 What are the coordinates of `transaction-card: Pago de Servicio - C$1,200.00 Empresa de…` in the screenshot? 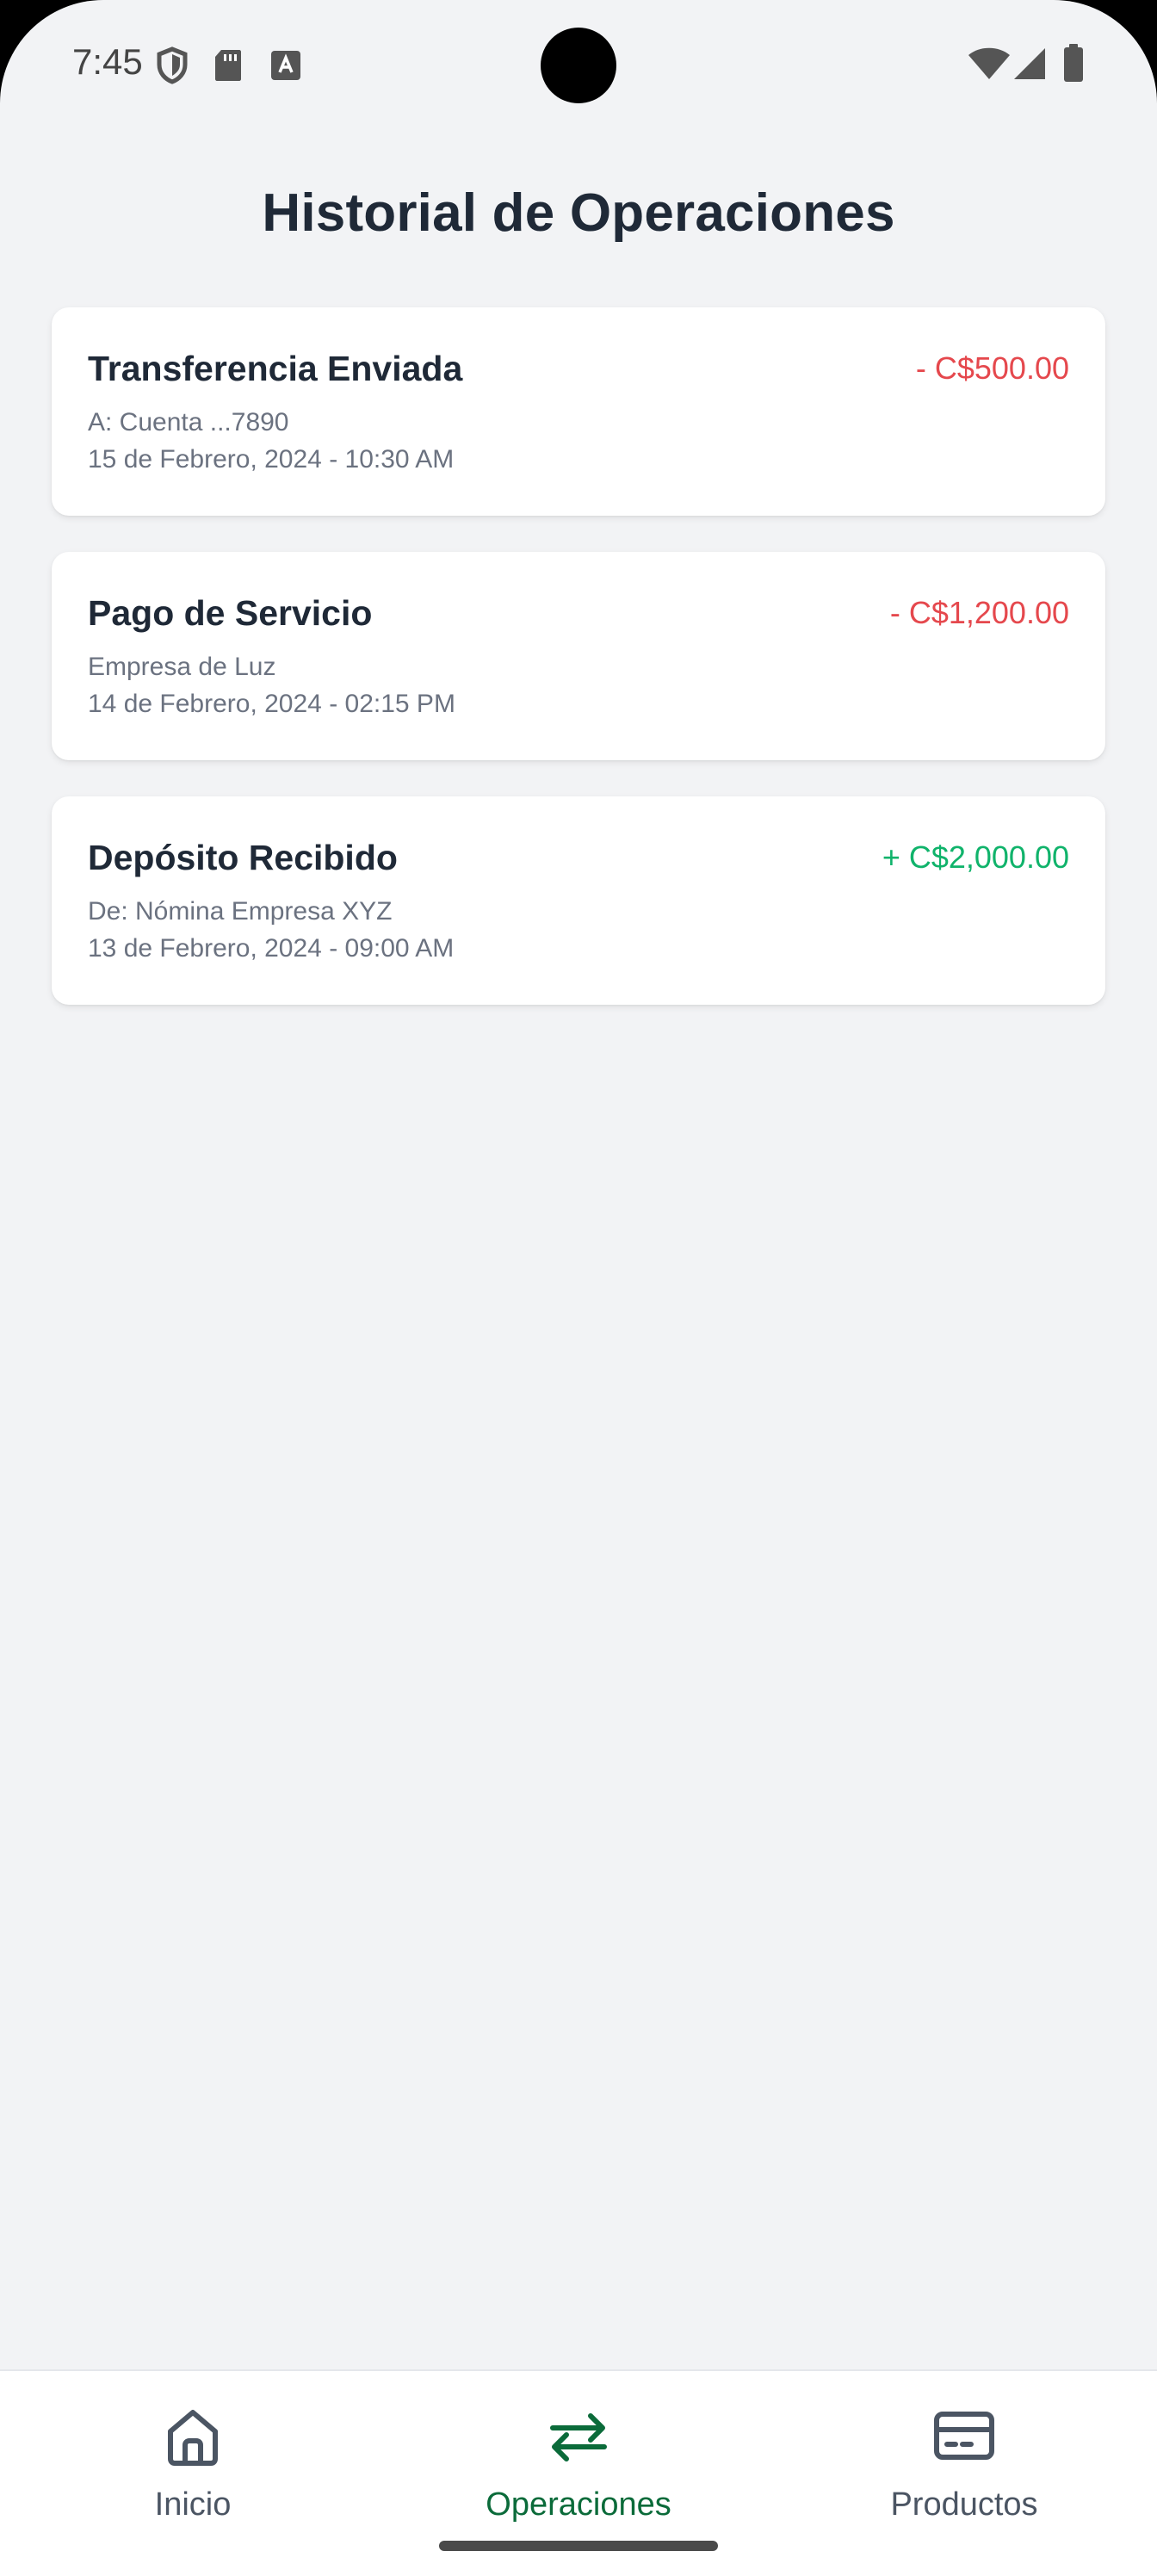 It's located at (579, 656).